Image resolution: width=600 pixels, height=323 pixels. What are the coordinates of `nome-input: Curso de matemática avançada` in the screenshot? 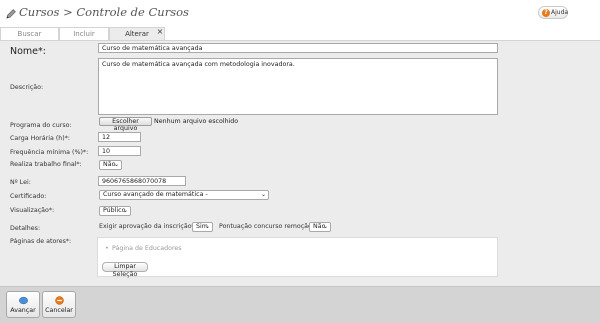 It's located at (298, 48).